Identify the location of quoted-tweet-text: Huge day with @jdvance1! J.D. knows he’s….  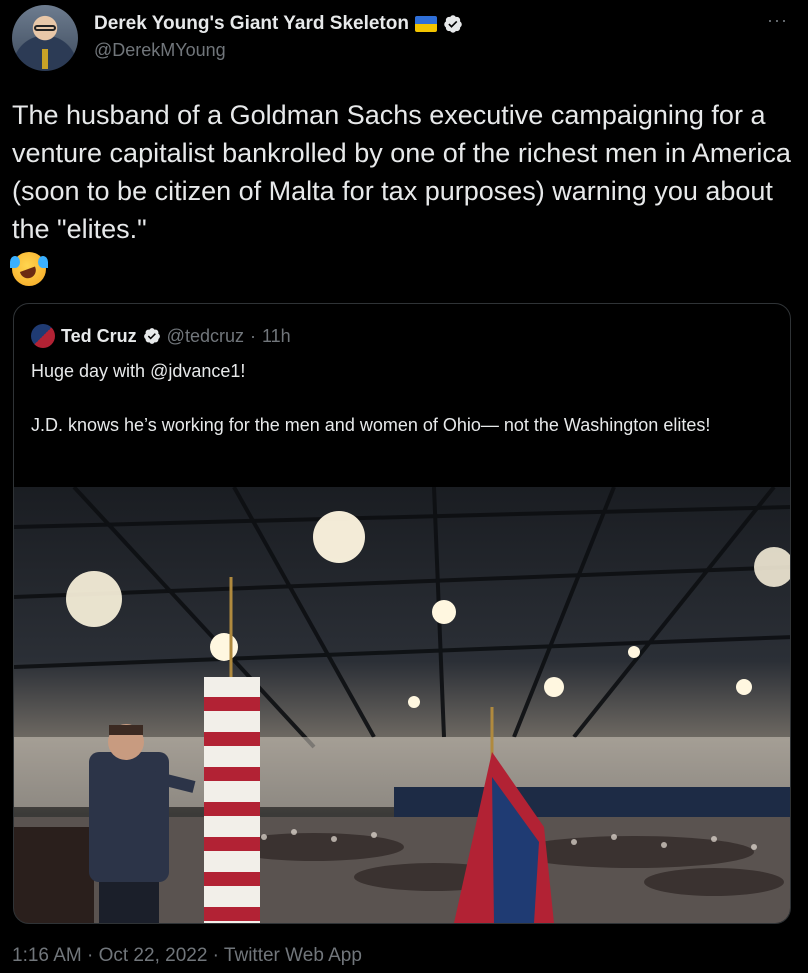
(401, 398).